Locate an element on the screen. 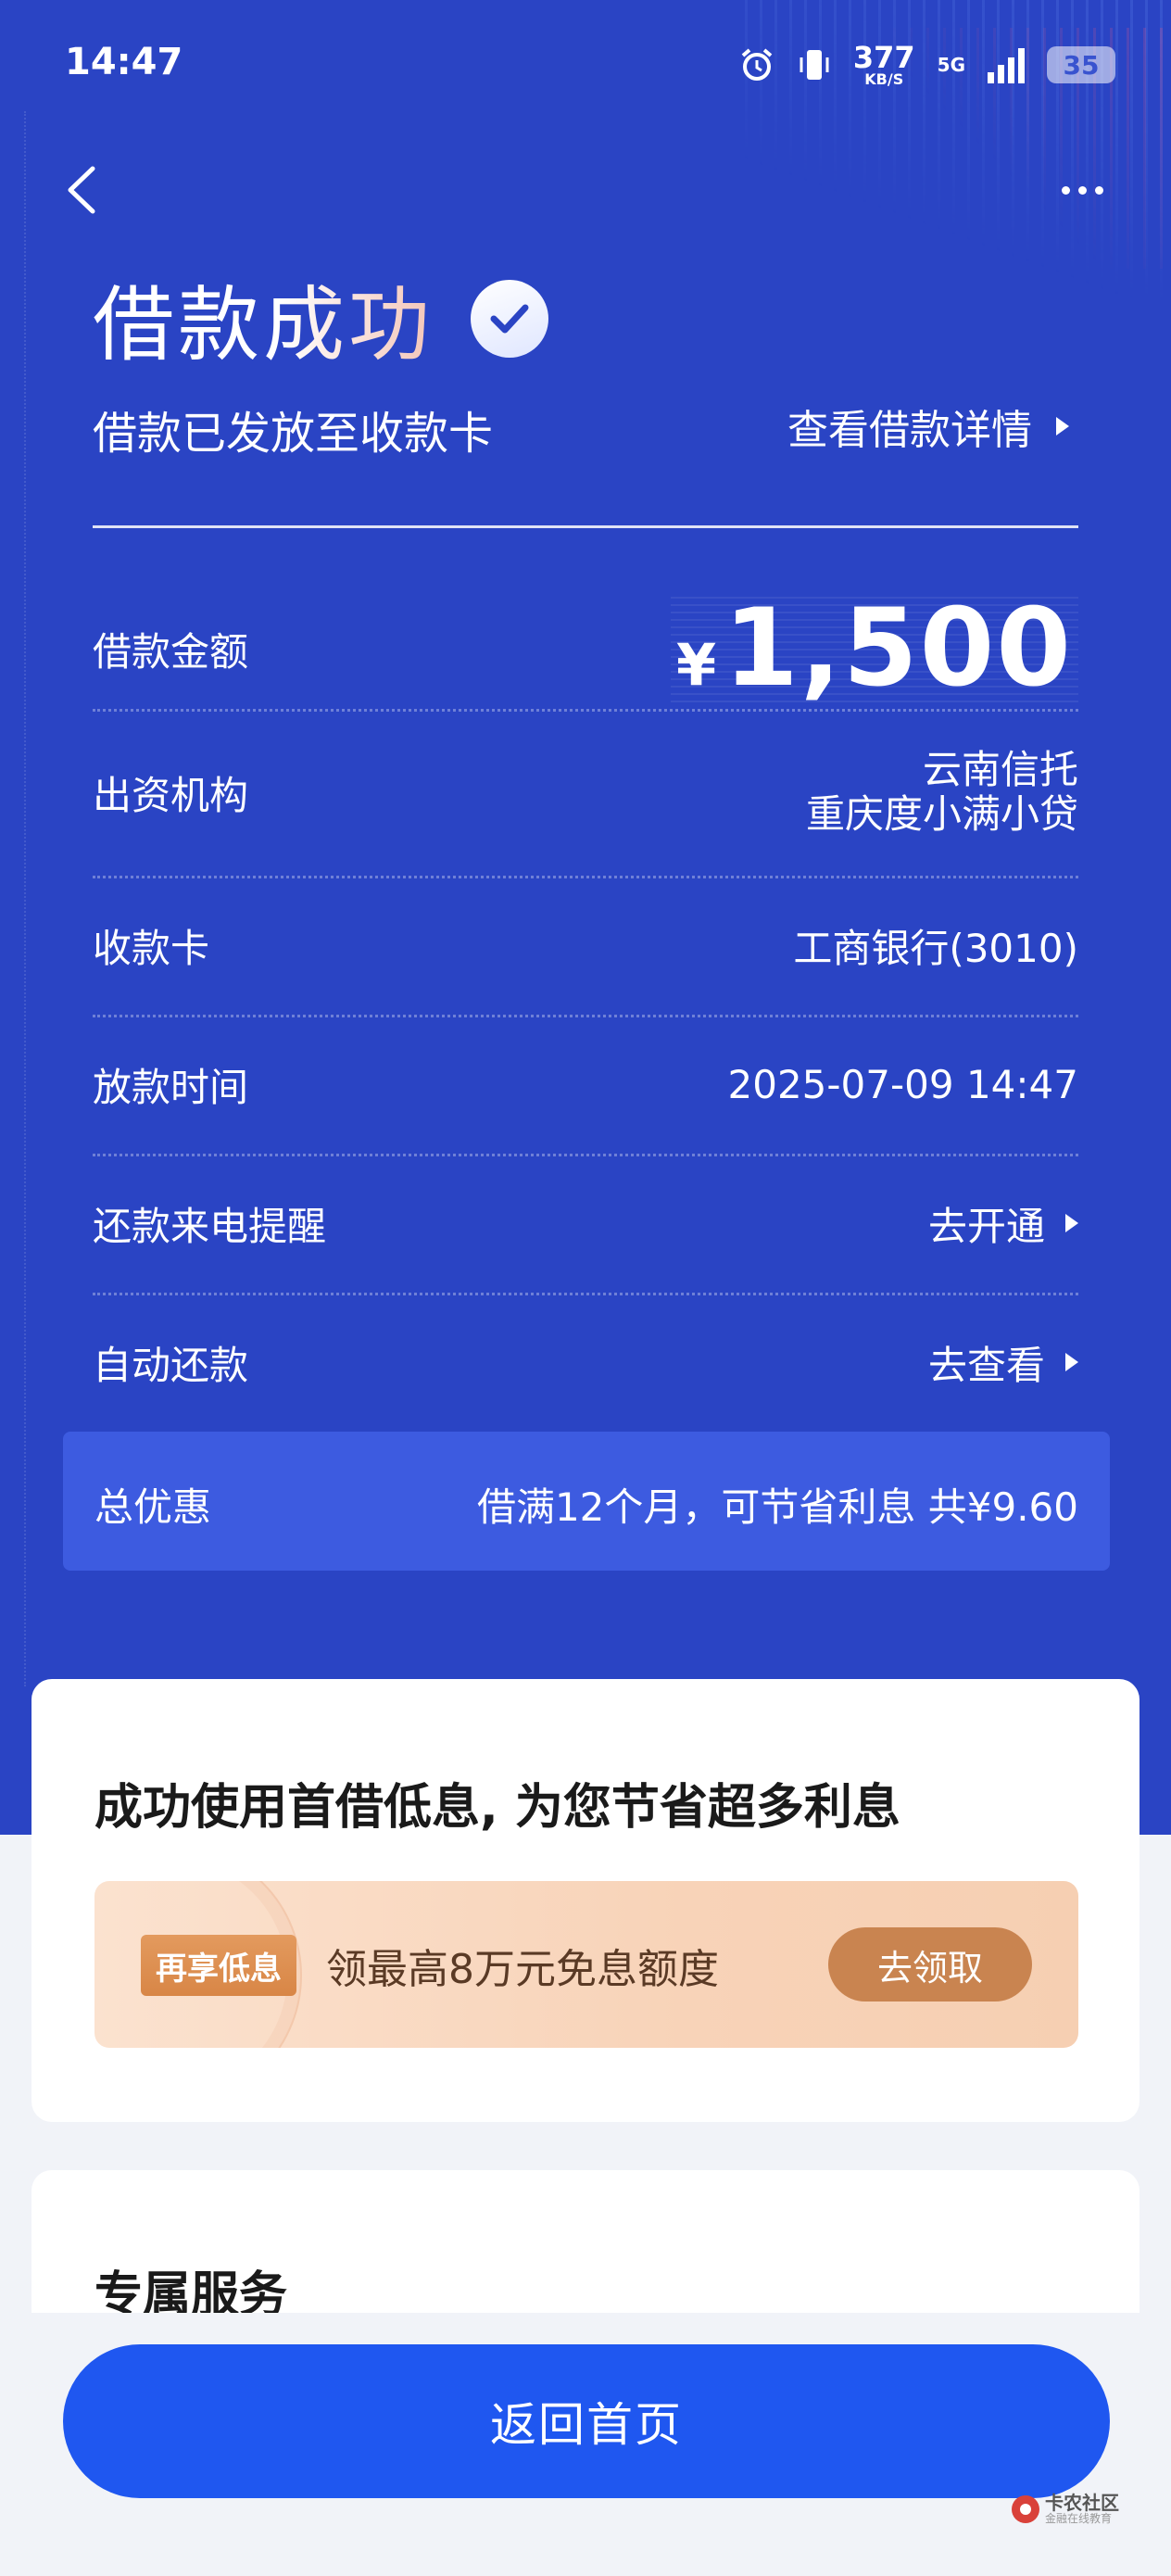 The width and height of the screenshot is (1171, 2576). reminder-row: 还款来电提醒 去开通 is located at coordinates (585, 1223).